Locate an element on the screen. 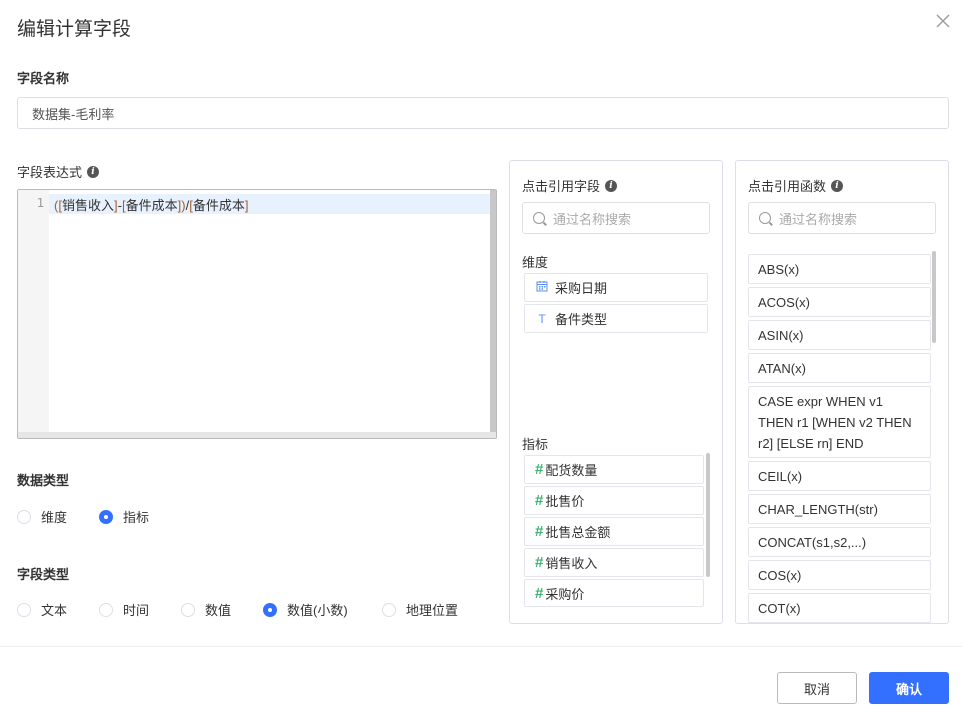 This screenshot has width=962, height=711. function-item: CEIL(x) is located at coordinates (839, 476).